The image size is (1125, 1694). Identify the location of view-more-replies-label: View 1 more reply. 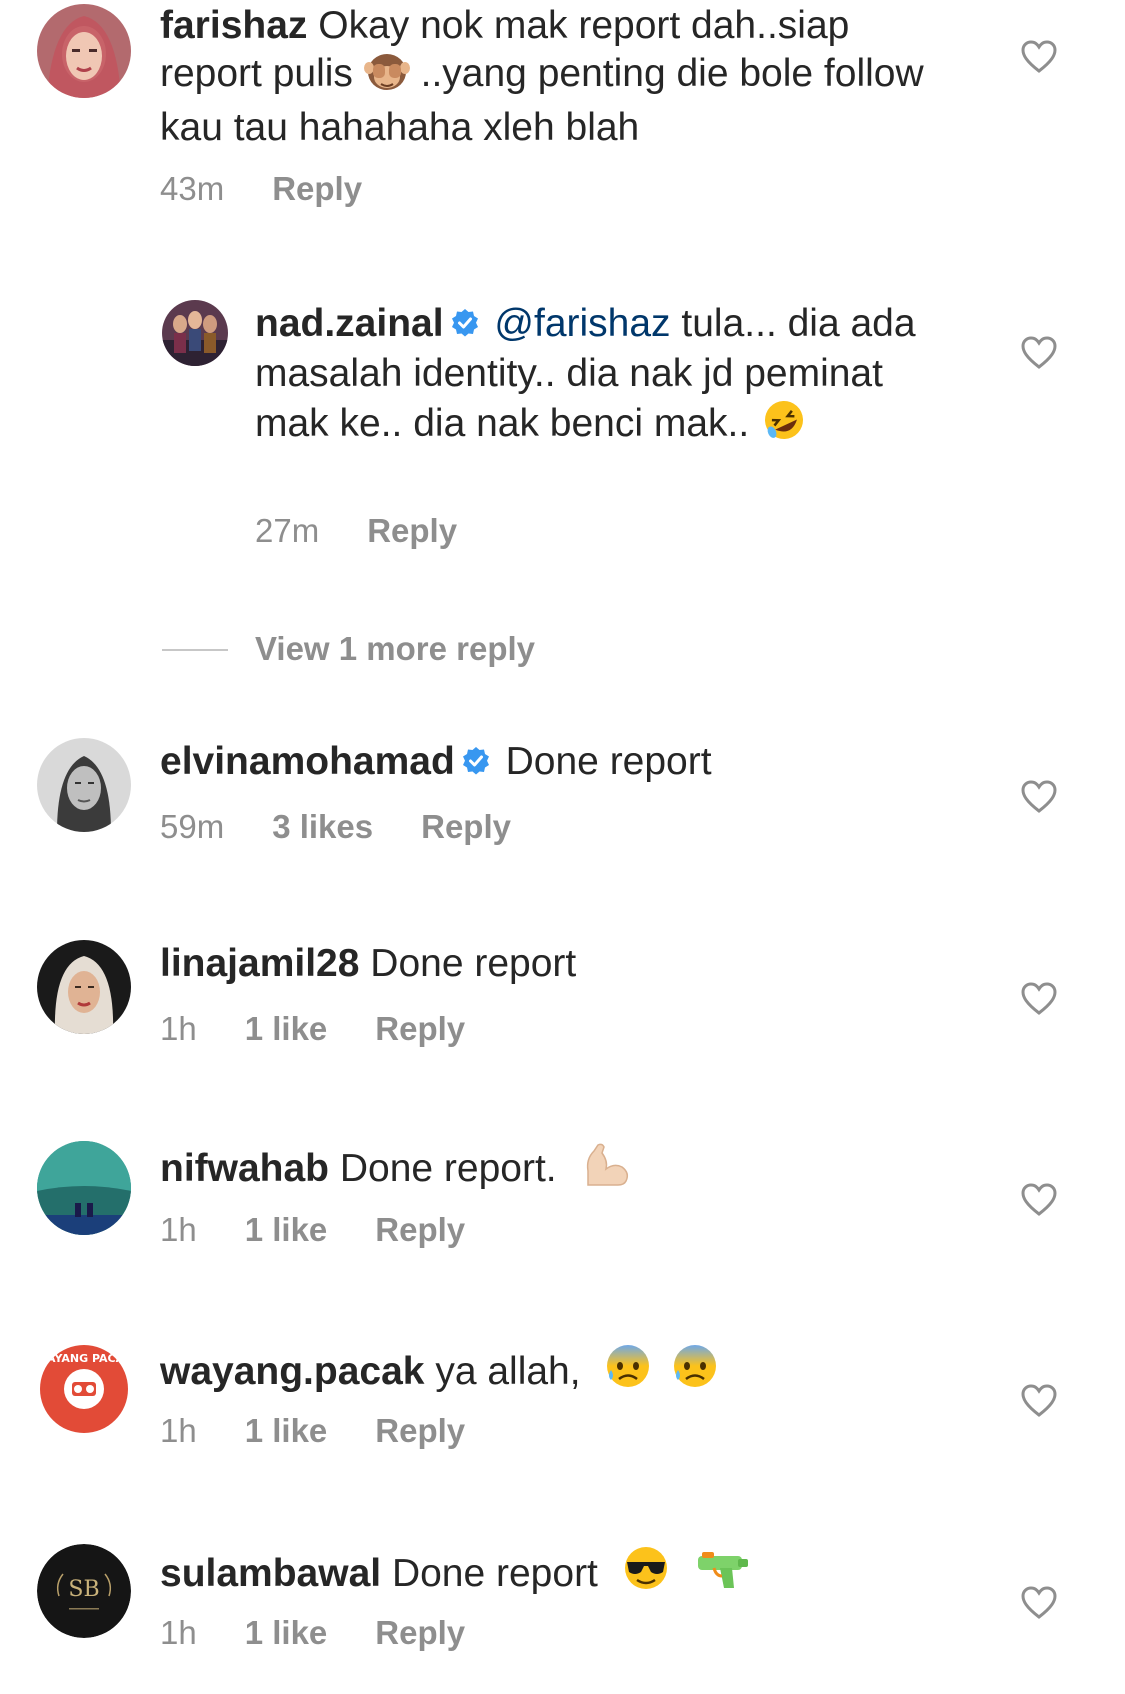
(395, 649).